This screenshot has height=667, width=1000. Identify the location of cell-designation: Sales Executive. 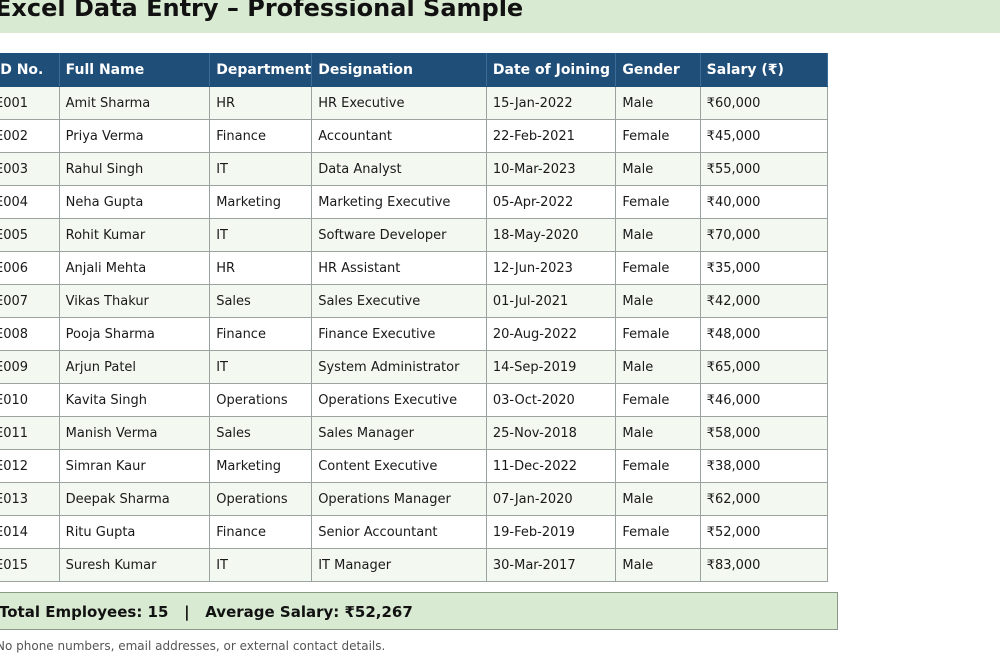
(399, 301).